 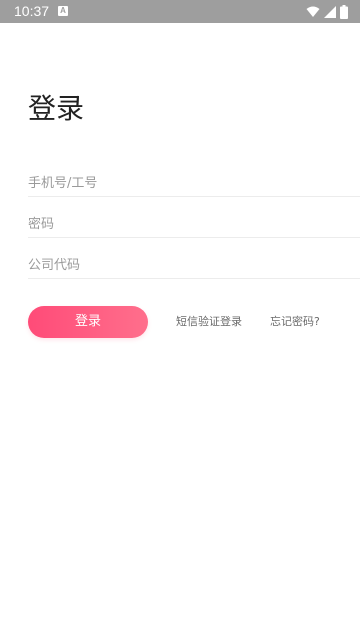 What do you see at coordinates (32, 11) in the screenshot?
I see `status-time: 10:37` at bounding box center [32, 11].